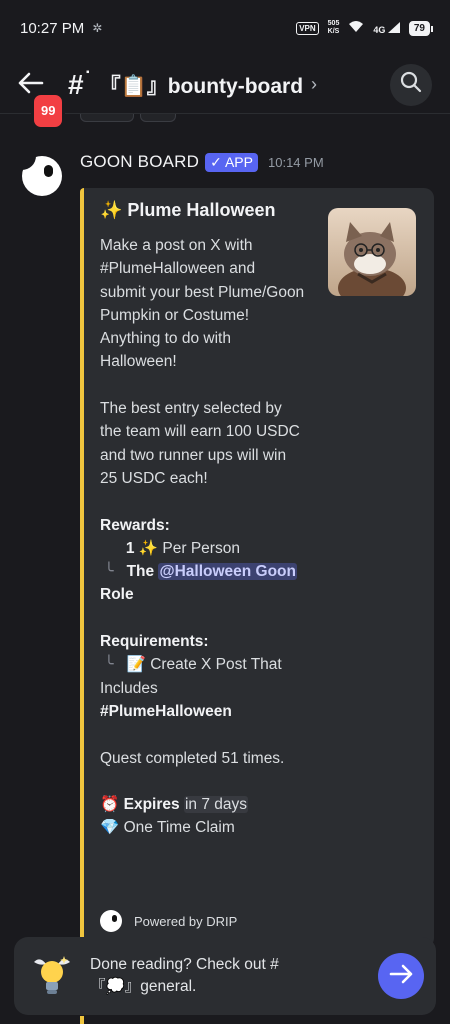 Image resolution: width=450 pixels, height=1024 pixels. I want to click on expiry-line: ⏰ Expires in 7 days, so click(202, 804).